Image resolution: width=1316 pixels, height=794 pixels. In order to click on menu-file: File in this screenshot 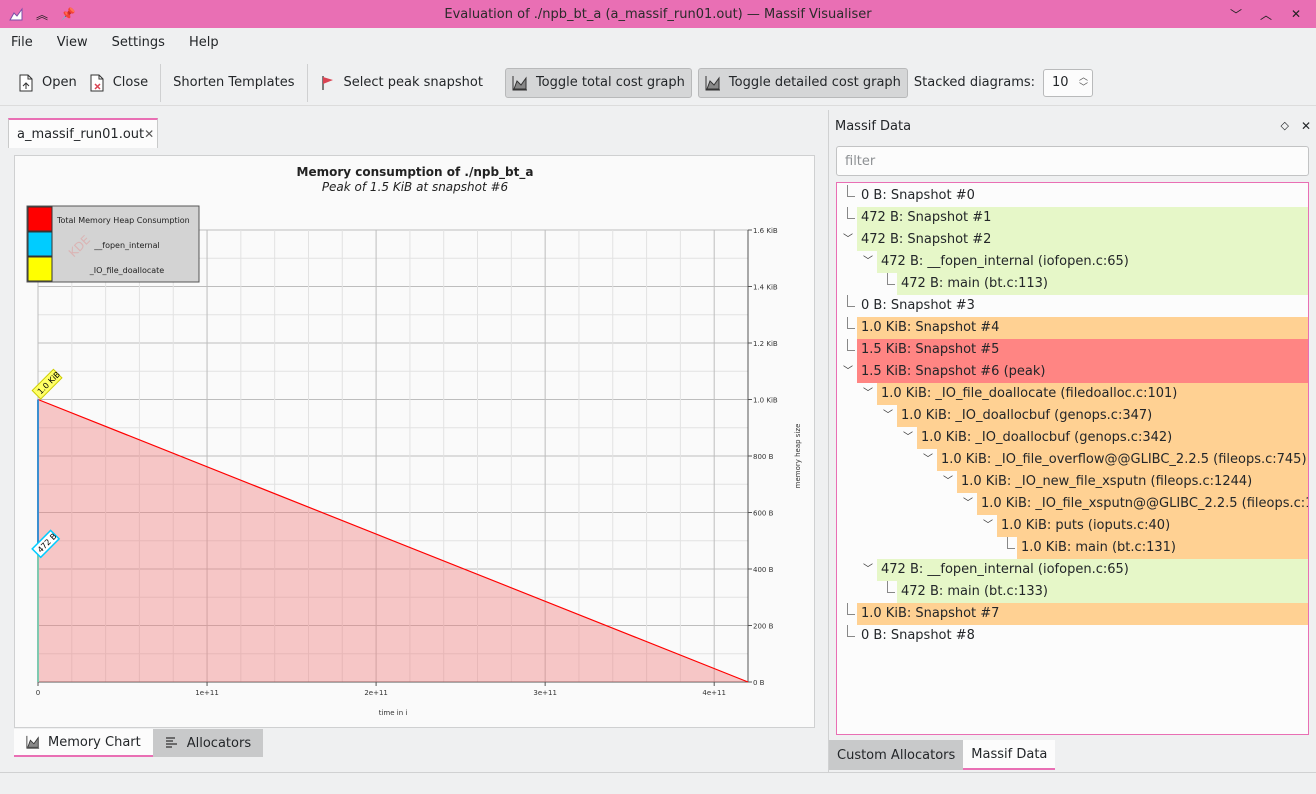, I will do `click(22, 42)`.